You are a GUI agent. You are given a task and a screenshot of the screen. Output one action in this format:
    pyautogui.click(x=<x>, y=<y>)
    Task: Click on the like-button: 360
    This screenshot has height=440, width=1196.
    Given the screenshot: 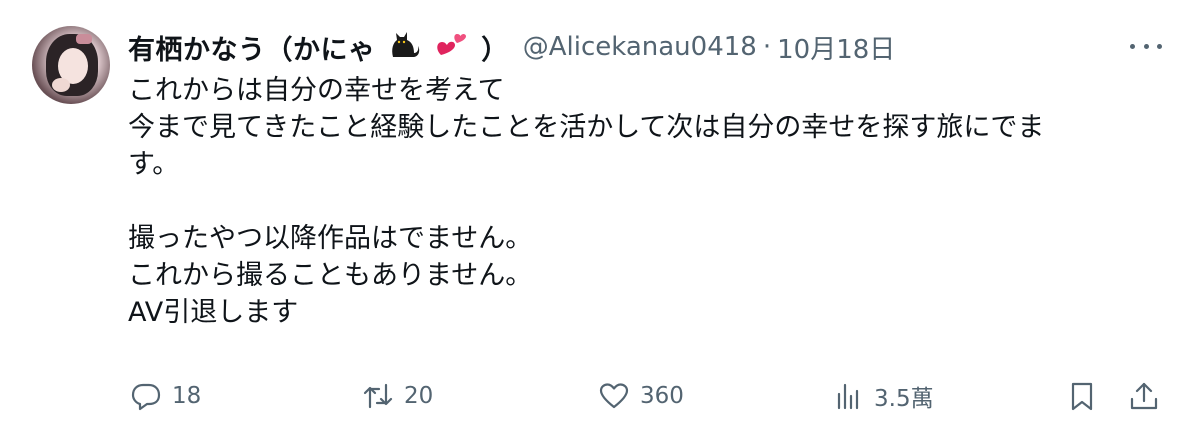 What is the action you would take?
    pyautogui.click(x=641, y=396)
    